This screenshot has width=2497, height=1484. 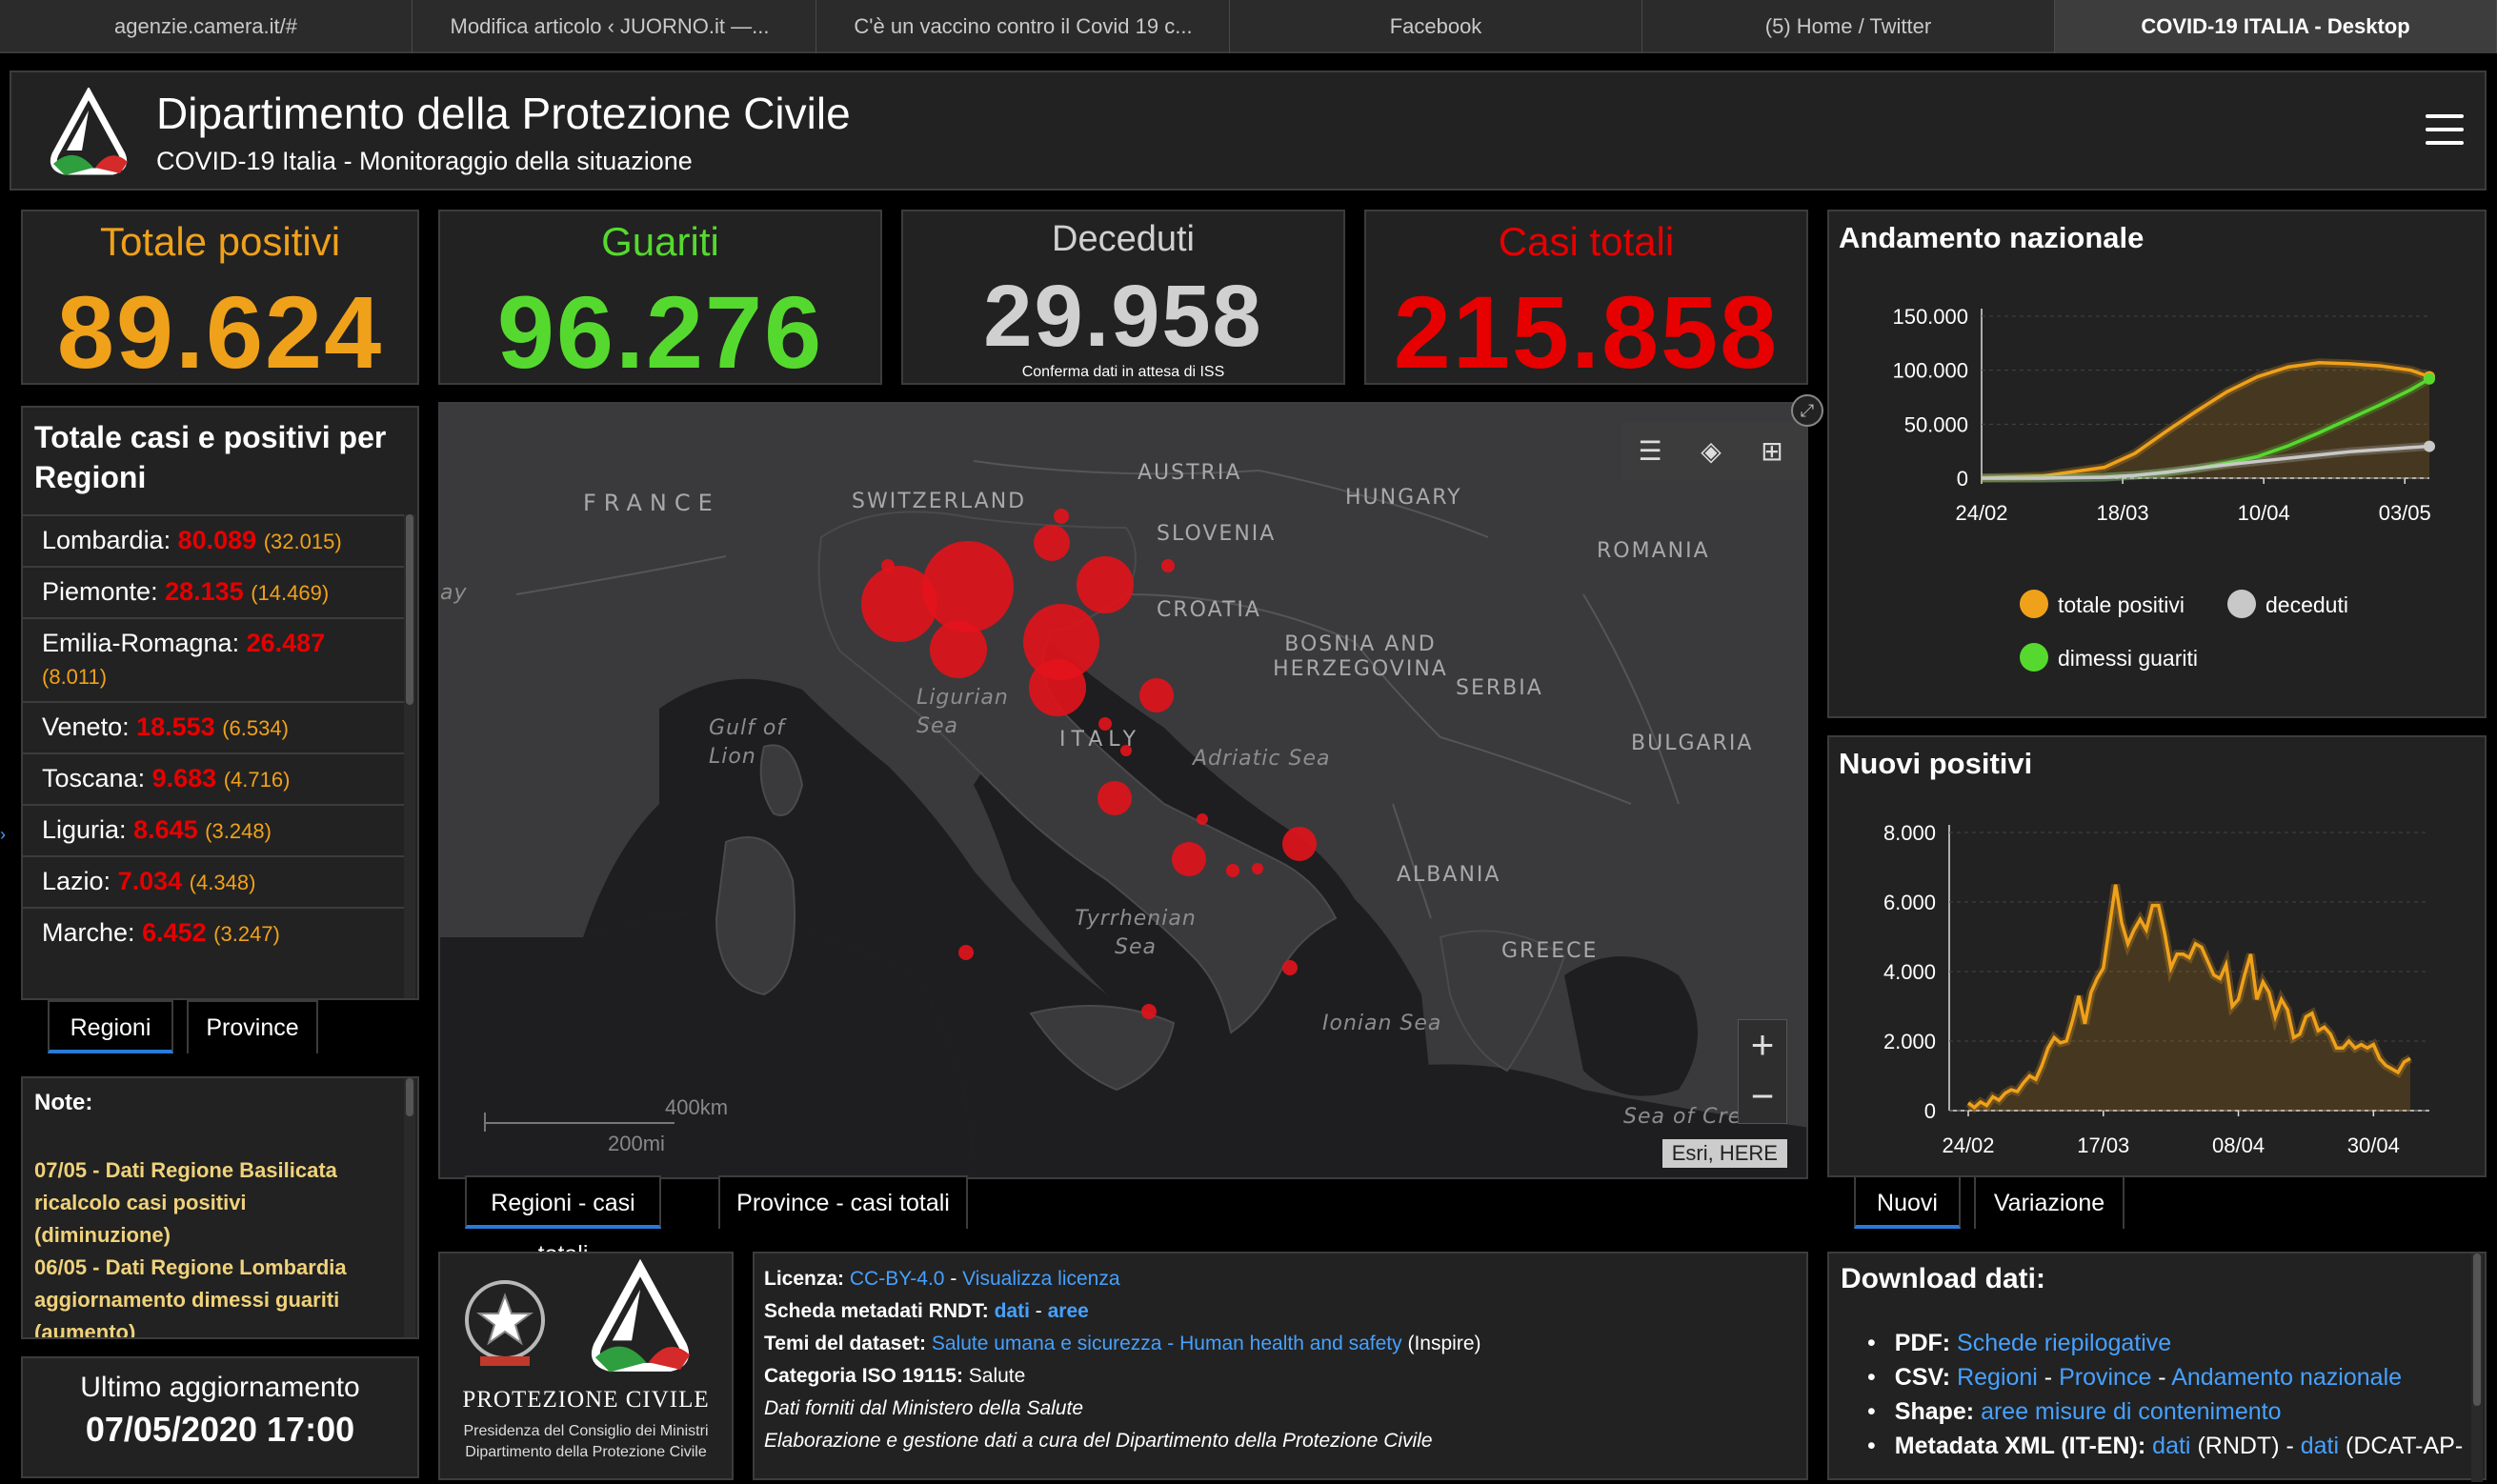 I want to click on y-tick-label: 2.000, so click(x=1909, y=1042).